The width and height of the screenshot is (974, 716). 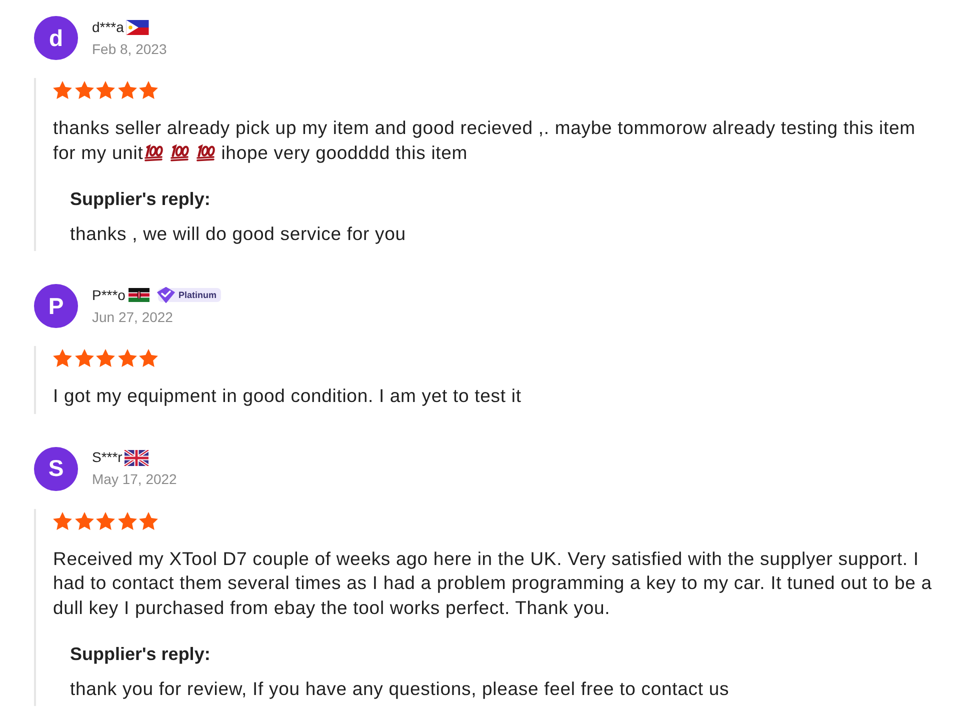 I want to click on reviewer-name: d***a, so click(x=108, y=27).